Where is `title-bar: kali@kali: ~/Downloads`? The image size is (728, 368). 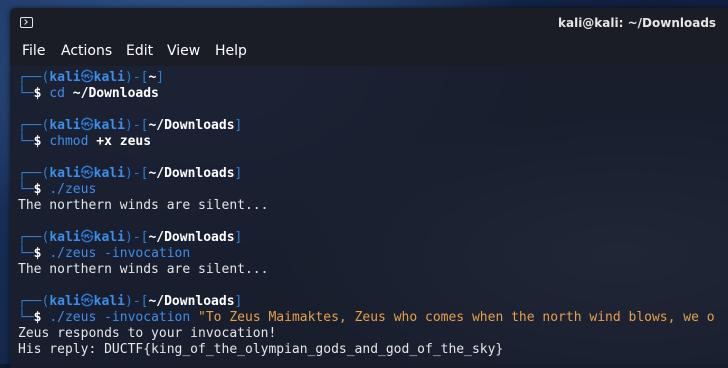 title-bar: kali@kali: ~/Downloads is located at coordinates (369, 23).